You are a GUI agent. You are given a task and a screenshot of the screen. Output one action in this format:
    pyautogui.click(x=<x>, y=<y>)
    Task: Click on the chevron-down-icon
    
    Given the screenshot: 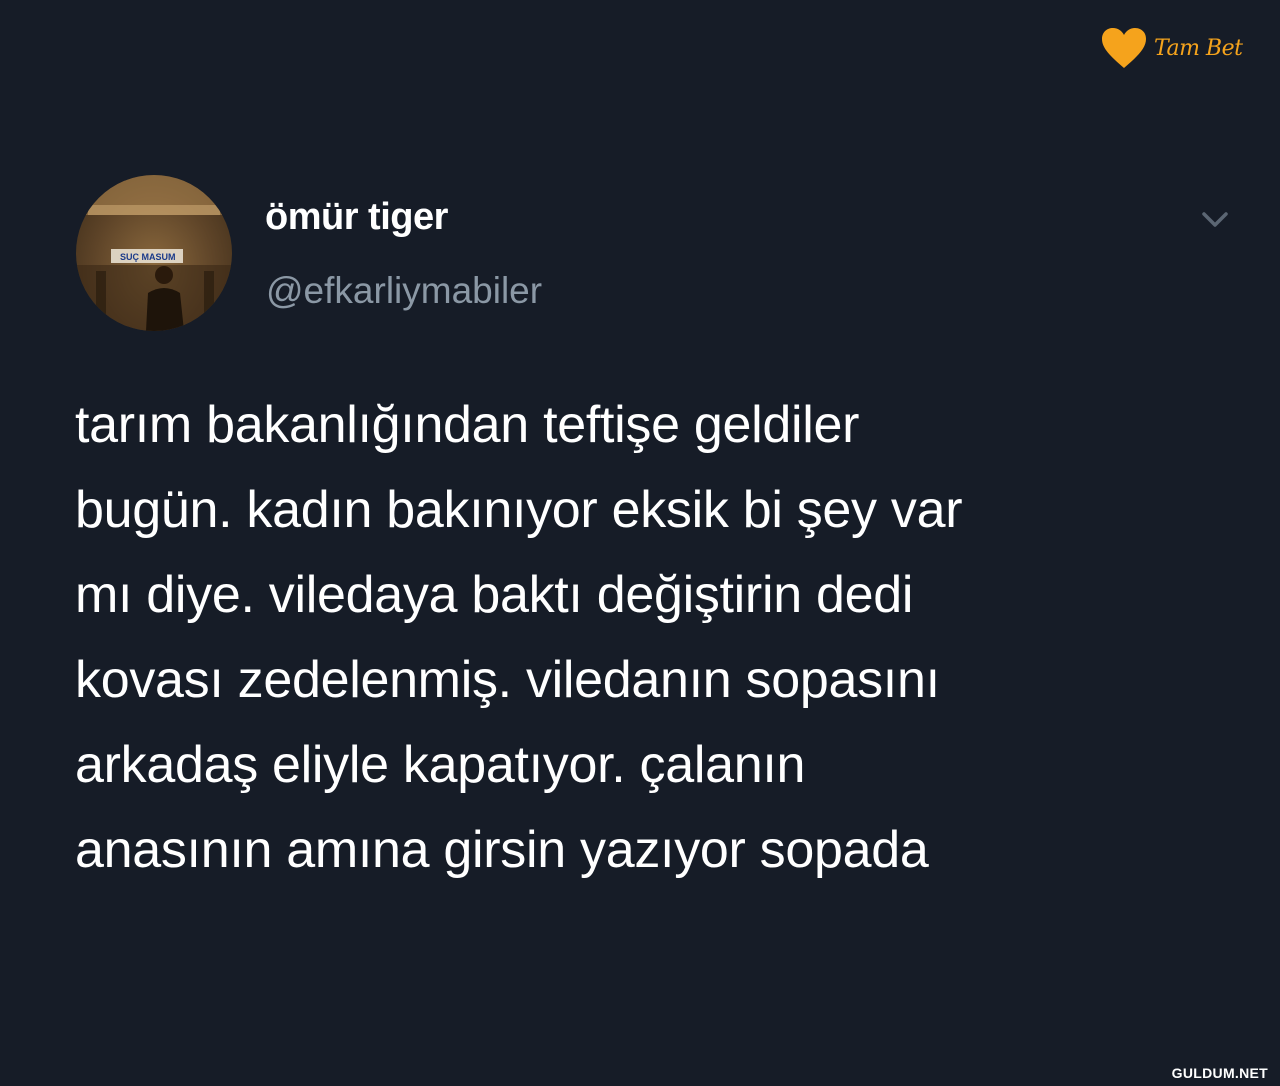 What is the action you would take?
    pyautogui.click(x=1215, y=219)
    